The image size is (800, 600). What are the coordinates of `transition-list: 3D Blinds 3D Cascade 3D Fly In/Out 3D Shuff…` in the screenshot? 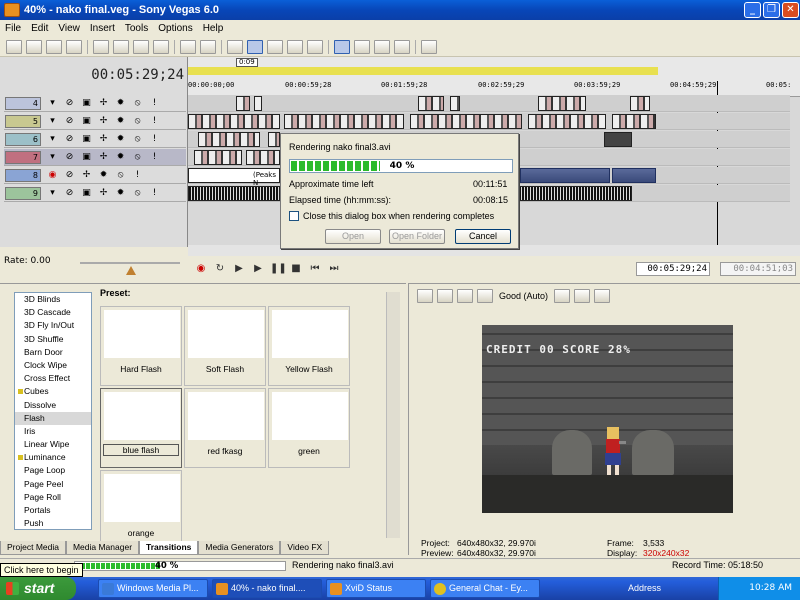 It's located at (53, 411).